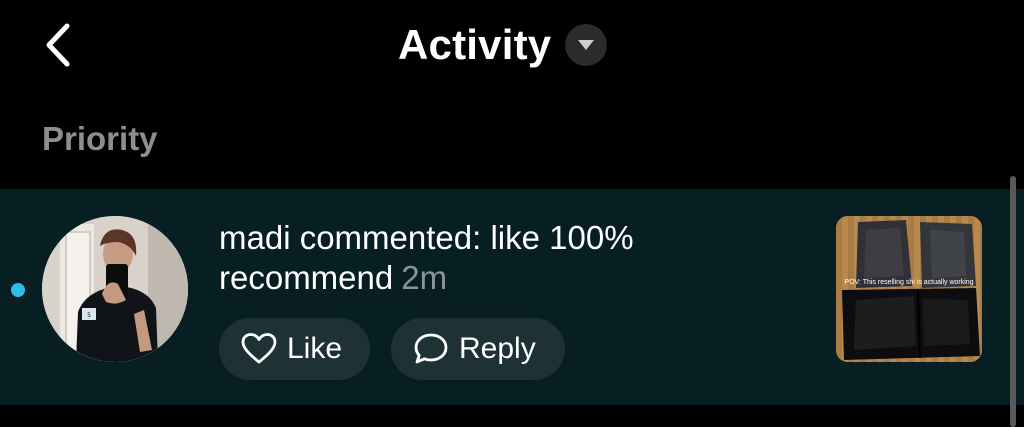  I want to click on title-dropdown-button, so click(586, 45).